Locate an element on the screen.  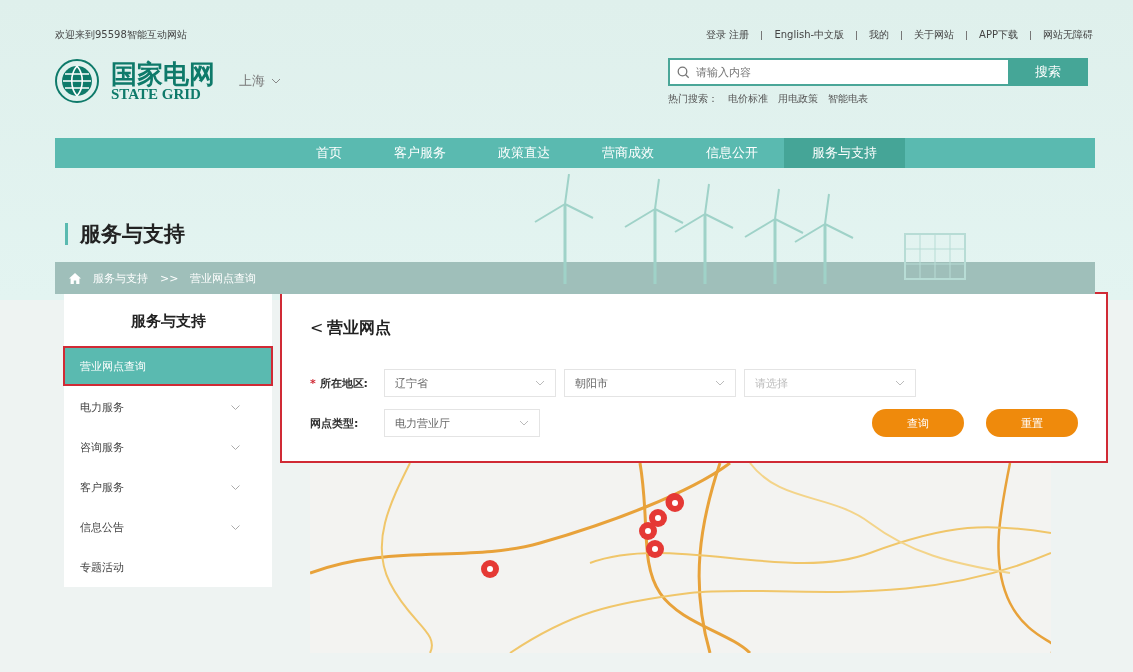
sidebar-title: 服务与支持 is located at coordinates (168, 321).